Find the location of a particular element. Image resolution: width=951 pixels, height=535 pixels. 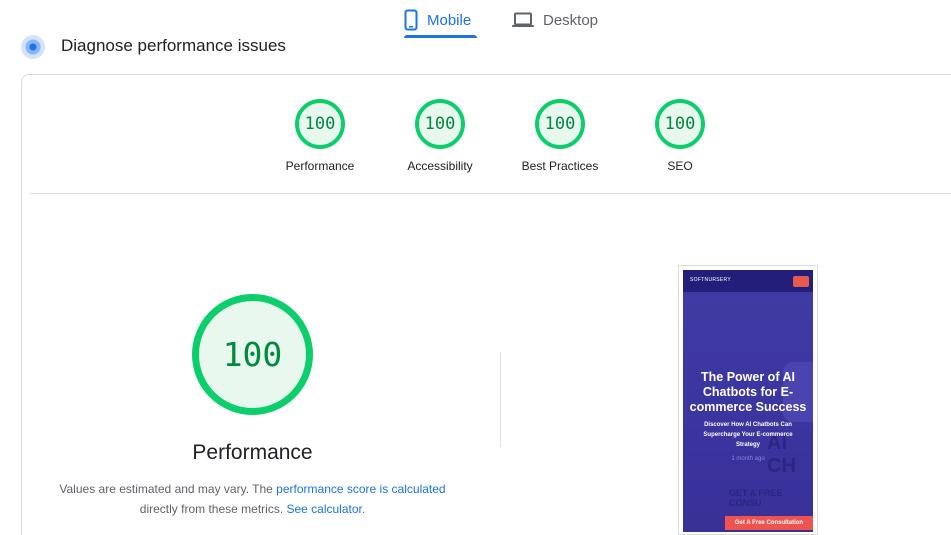

section-title: Diagnose performance issues is located at coordinates (173, 45).